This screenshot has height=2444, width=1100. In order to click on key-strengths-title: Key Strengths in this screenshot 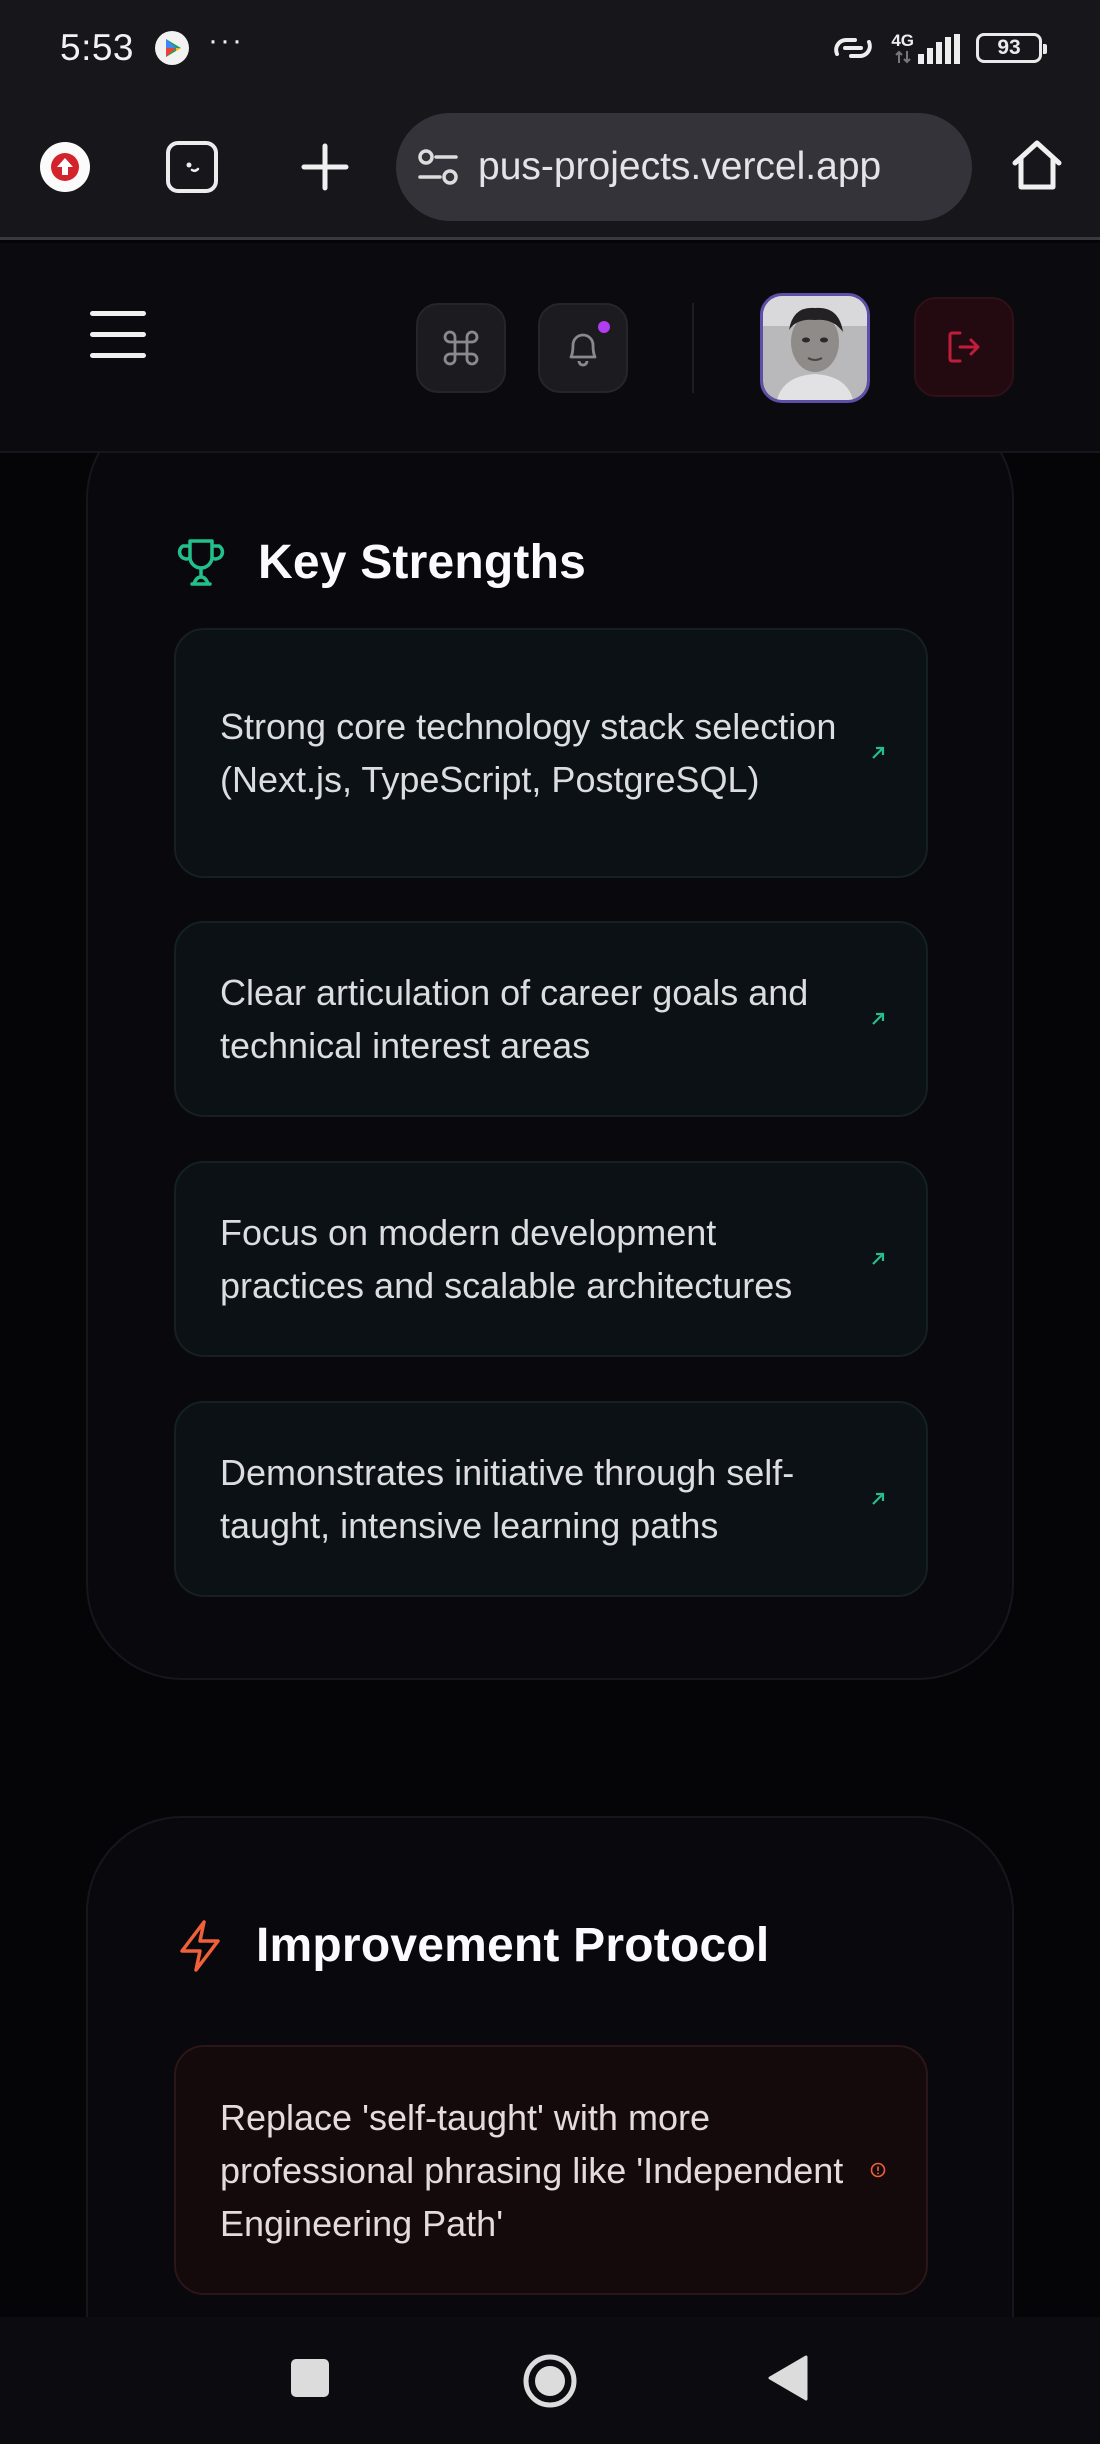, I will do `click(422, 562)`.